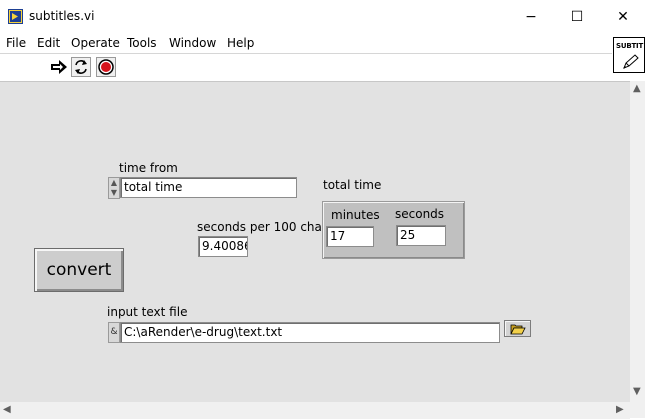 This screenshot has width=645, height=419. What do you see at coordinates (142, 43) in the screenshot?
I see `menu-tools: Tools` at bounding box center [142, 43].